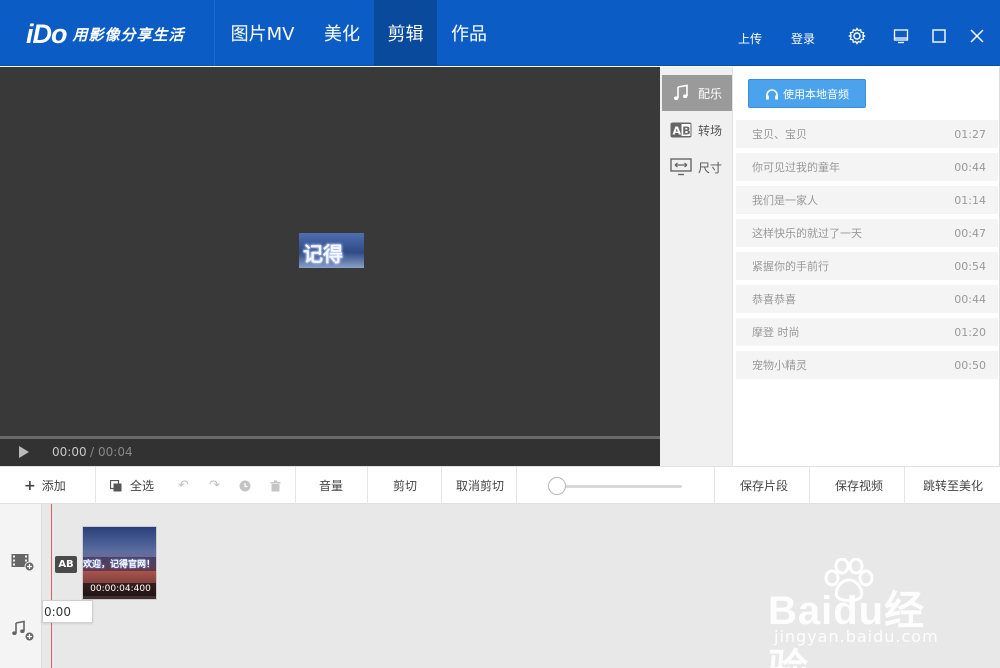 The image size is (1000, 668). Describe the element at coordinates (867, 200) in the screenshot. I see `song-item: 我们是一家人 01:14` at that location.